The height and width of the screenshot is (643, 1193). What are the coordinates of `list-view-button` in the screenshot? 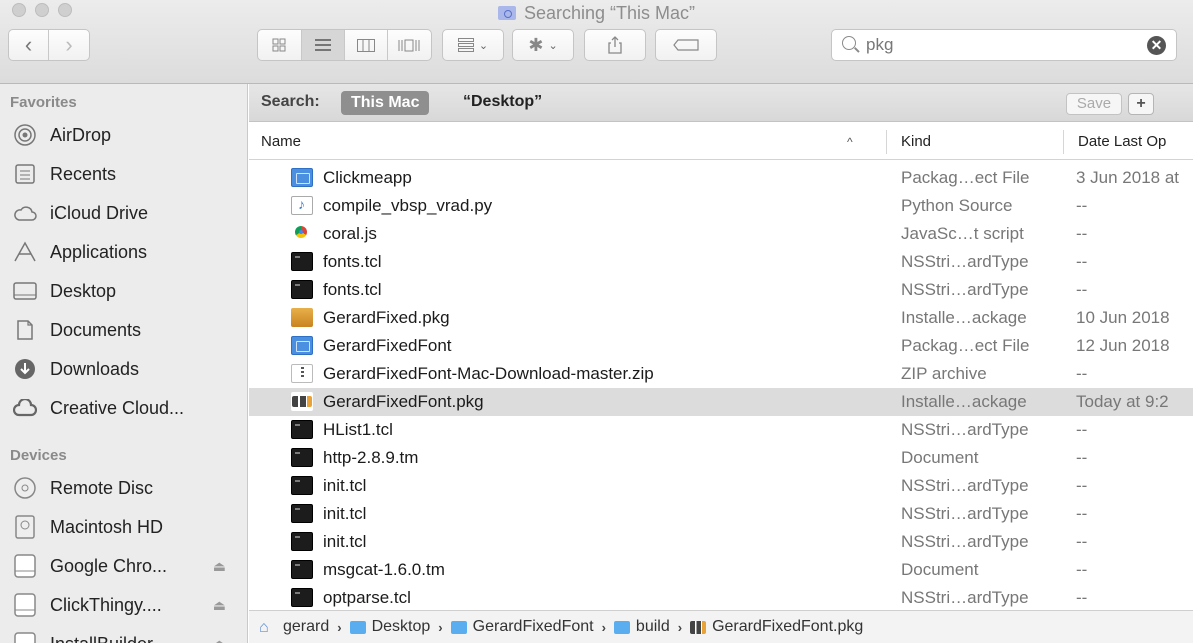 It's located at (323, 45).